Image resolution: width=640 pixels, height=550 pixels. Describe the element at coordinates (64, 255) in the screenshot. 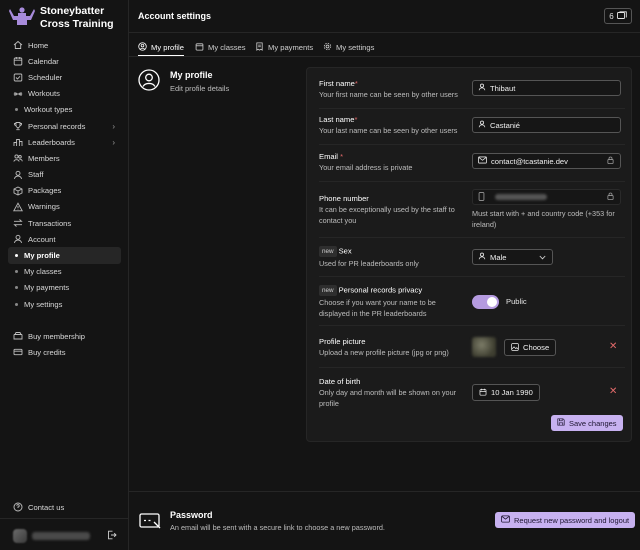

I see `sidebar-item-my-profile: My profile` at that location.